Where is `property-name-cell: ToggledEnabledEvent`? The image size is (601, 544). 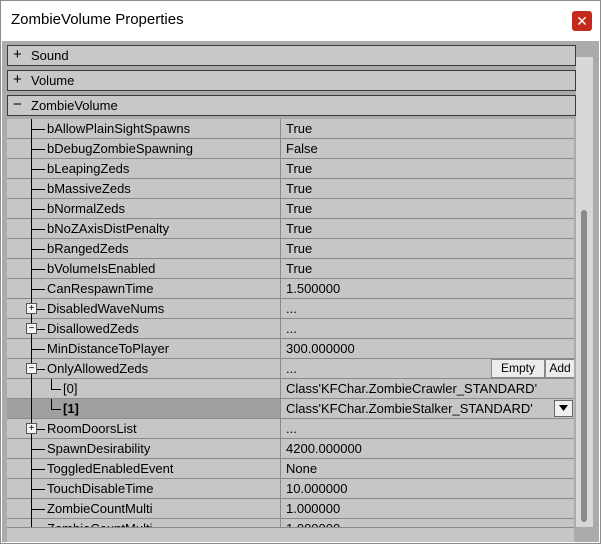
property-name-cell: ToggledEnabledEvent is located at coordinates (144, 469).